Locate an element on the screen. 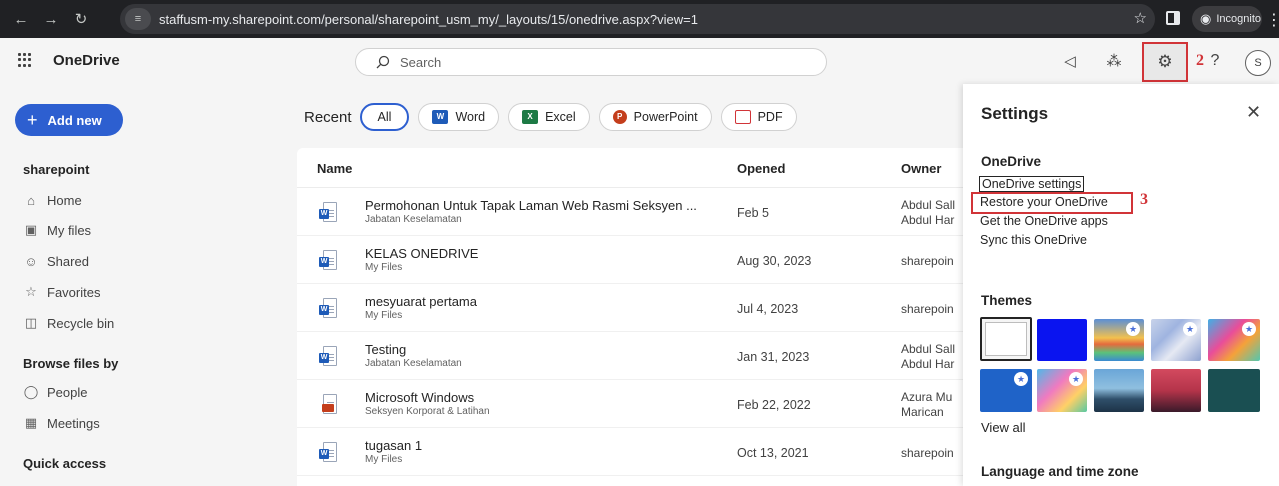 This screenshot has width=1279, height=486. filter-excel: X Excel is located at coordinates (549, 117).